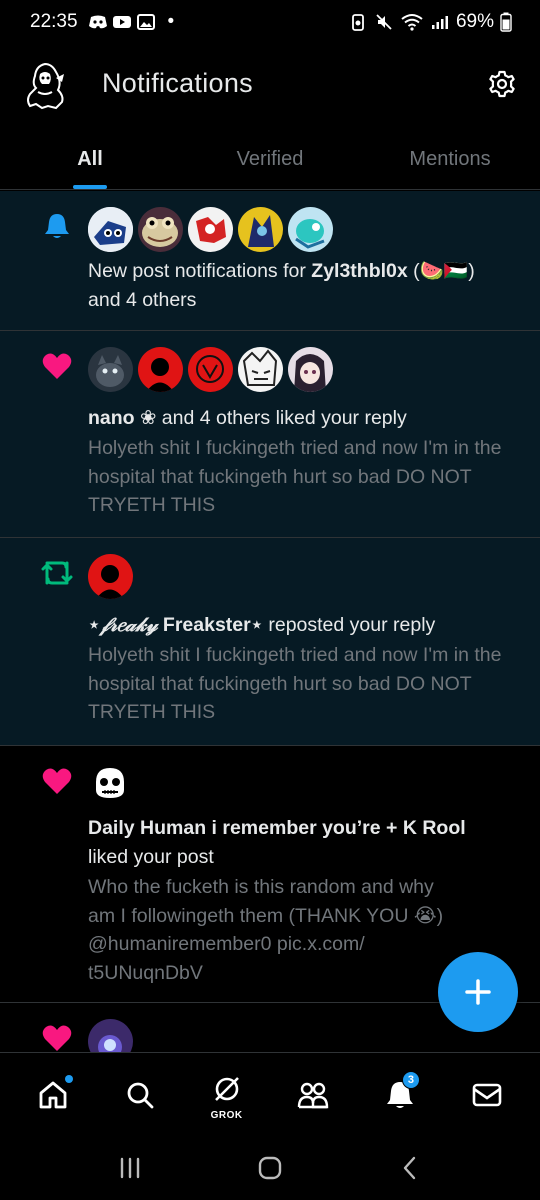 This screenshot has width=540, height=1200. Describe the element at coordinates (45, 85) in the screenshot. I see `profile-avatar` at that location.